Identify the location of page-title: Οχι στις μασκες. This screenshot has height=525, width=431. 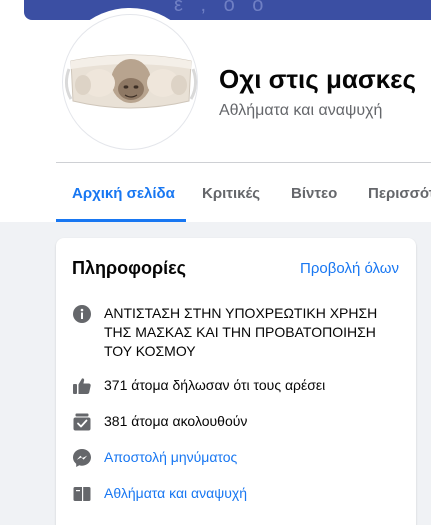
(318, 79).